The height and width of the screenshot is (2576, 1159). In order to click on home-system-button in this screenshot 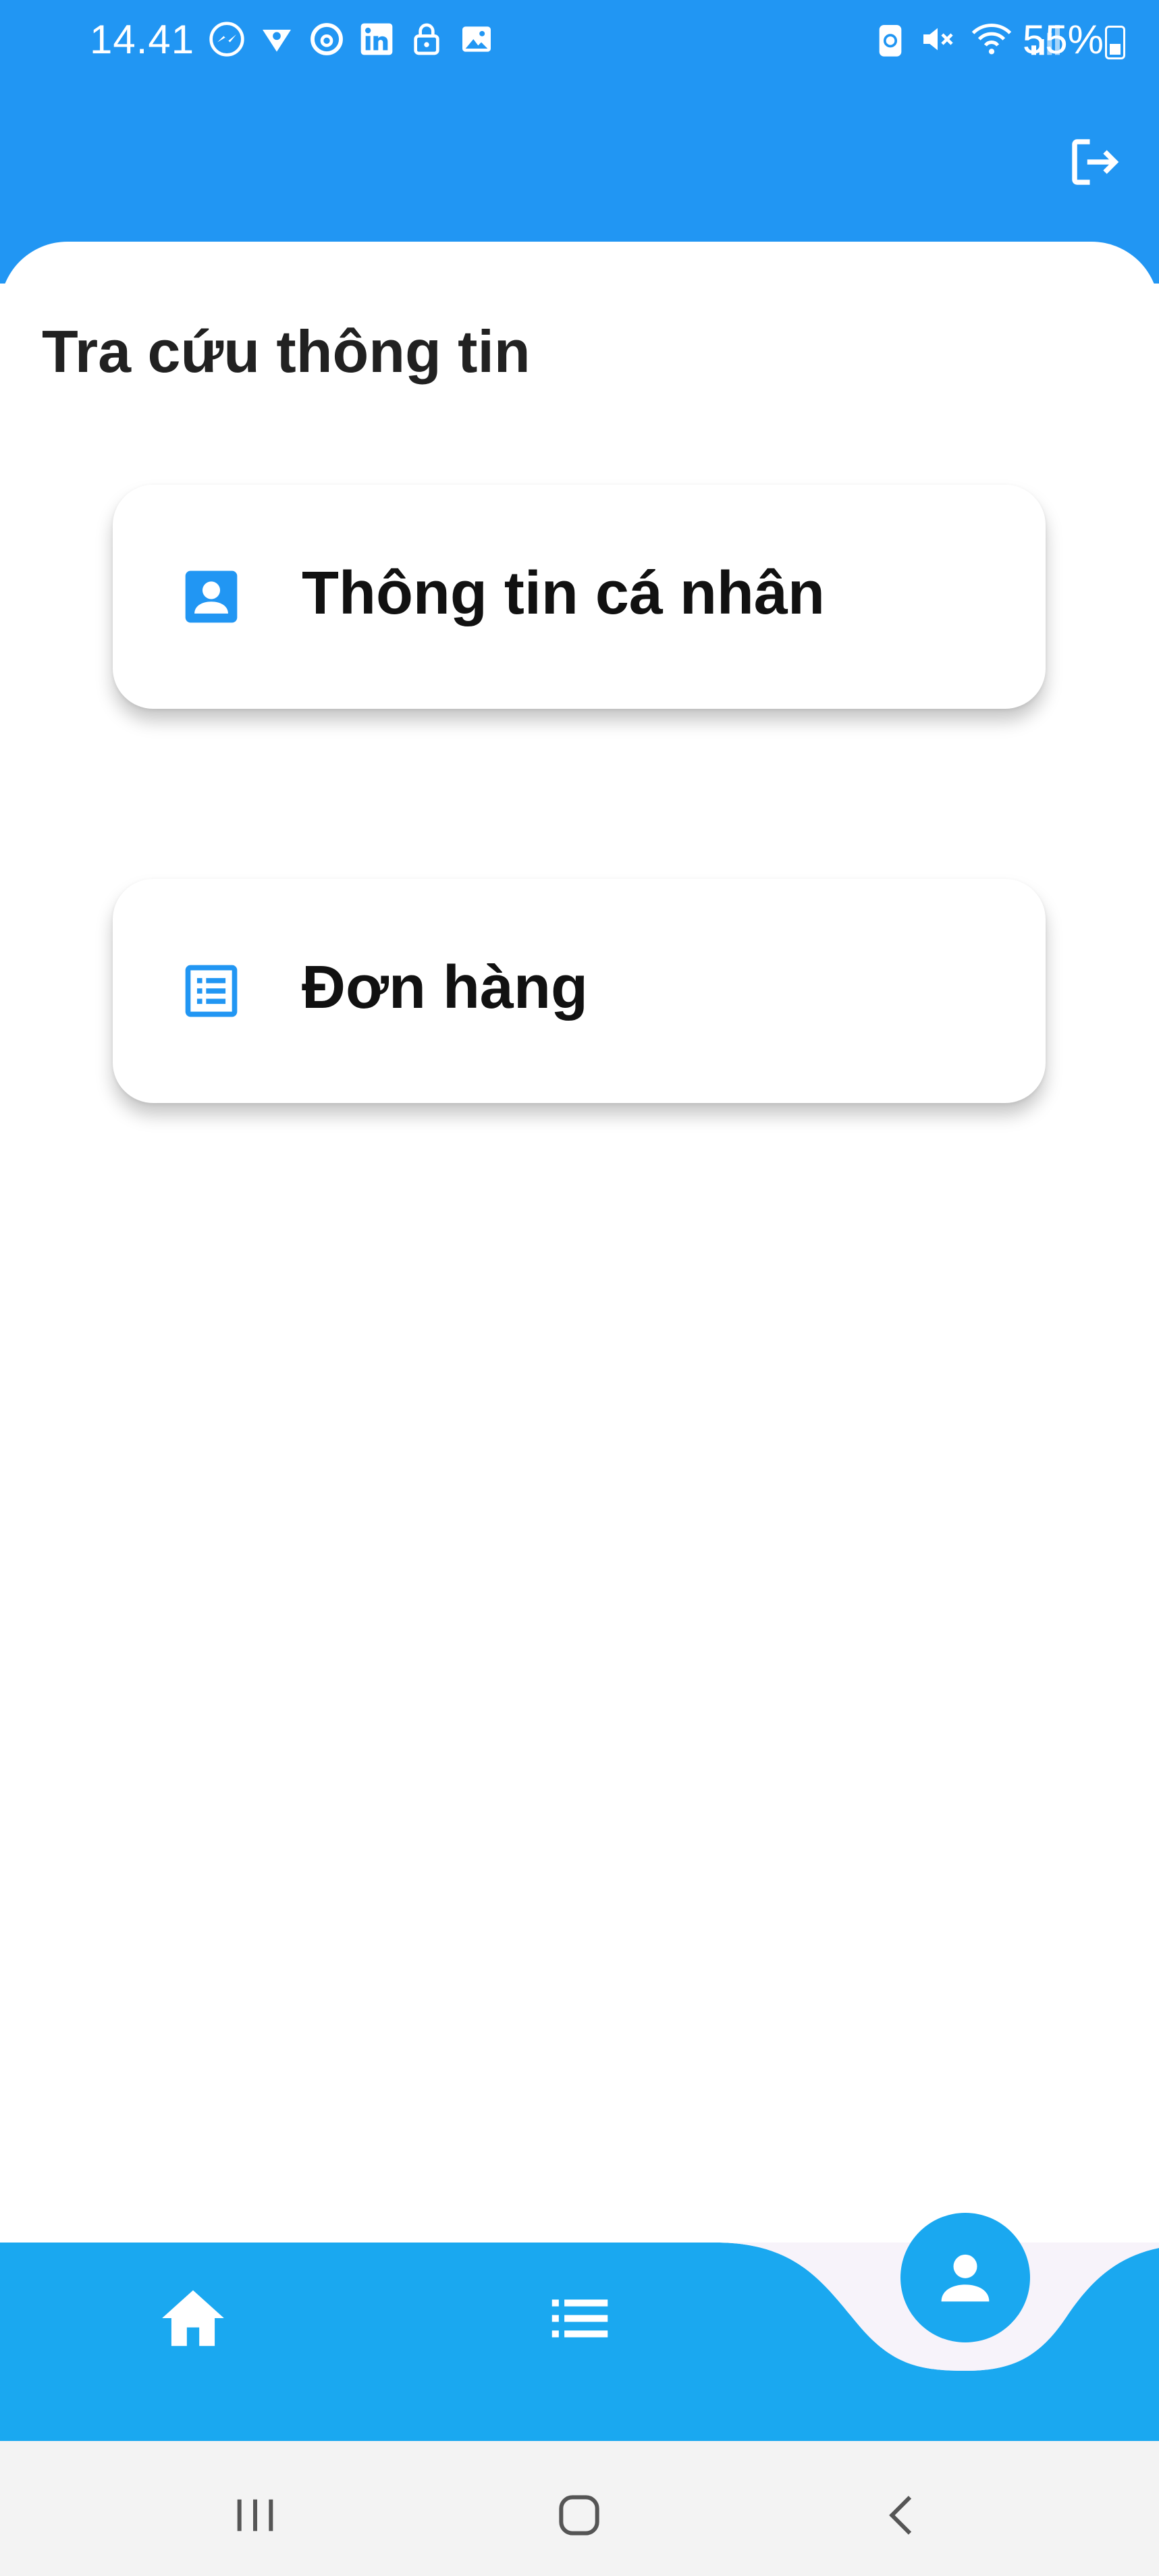, I will do `click(579, 2515)`.